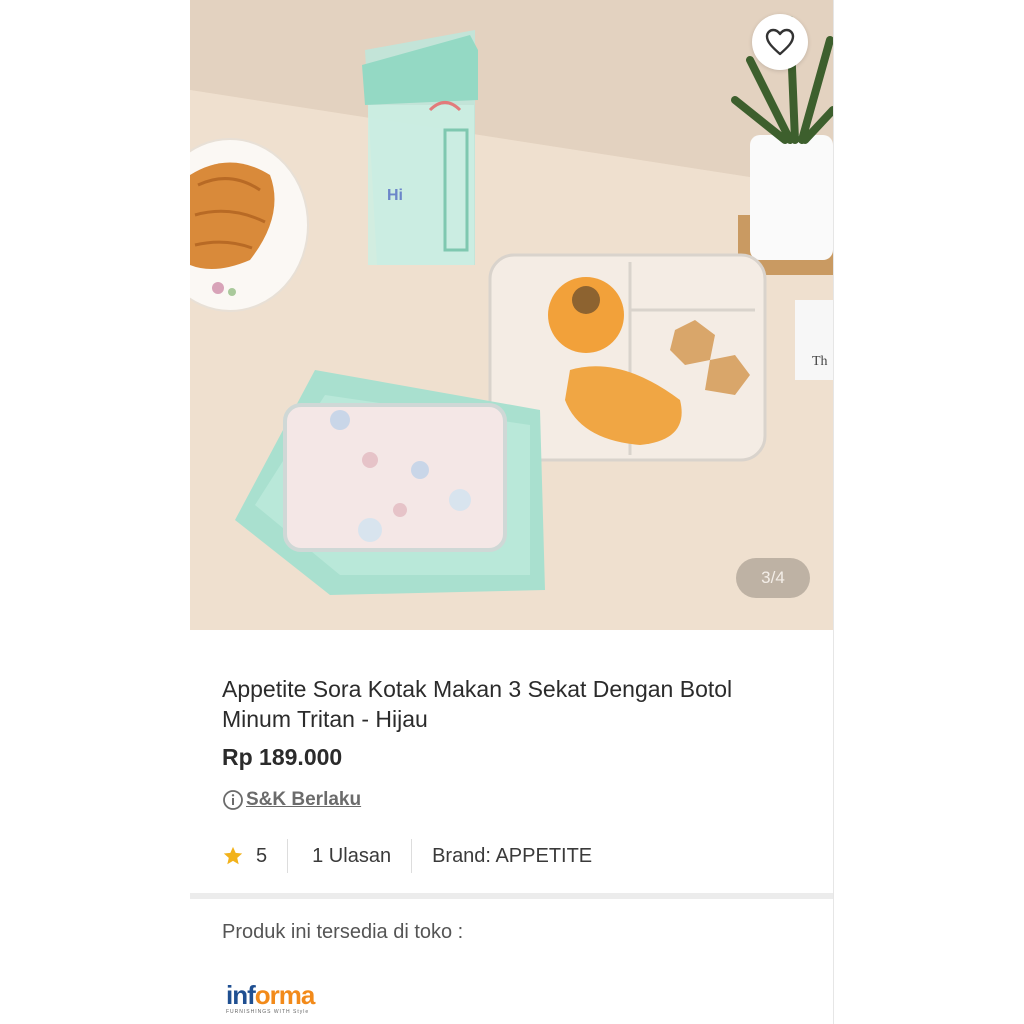  Describe the element at coordinates (343, 932) in the screenshot. I see `availability-heading: Produk ini tersedia di toko :` at that location.